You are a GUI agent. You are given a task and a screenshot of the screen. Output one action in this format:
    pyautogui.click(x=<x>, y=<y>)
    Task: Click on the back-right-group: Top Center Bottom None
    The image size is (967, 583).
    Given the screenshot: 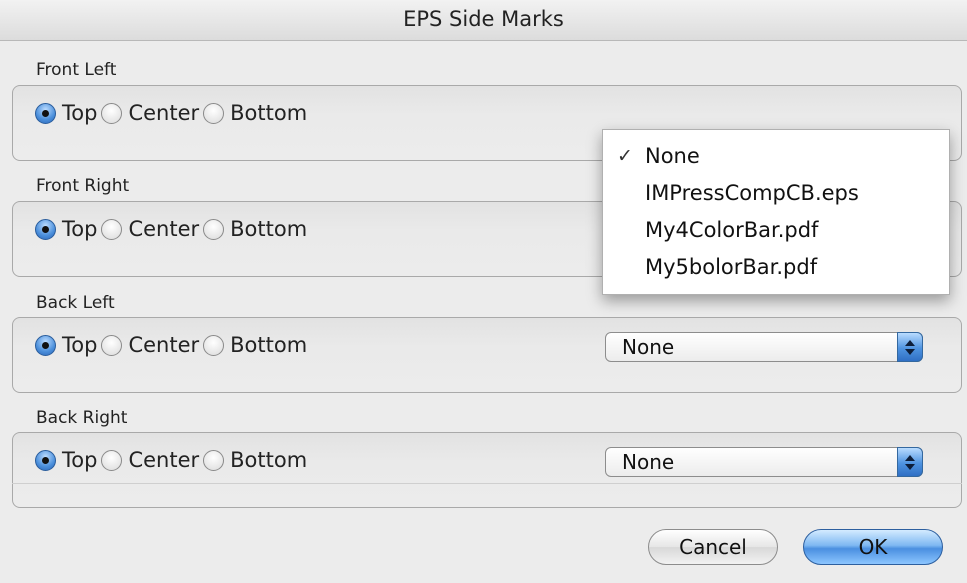 What is the action you would take?
    pyautogui.click(x=487, y=470)
    